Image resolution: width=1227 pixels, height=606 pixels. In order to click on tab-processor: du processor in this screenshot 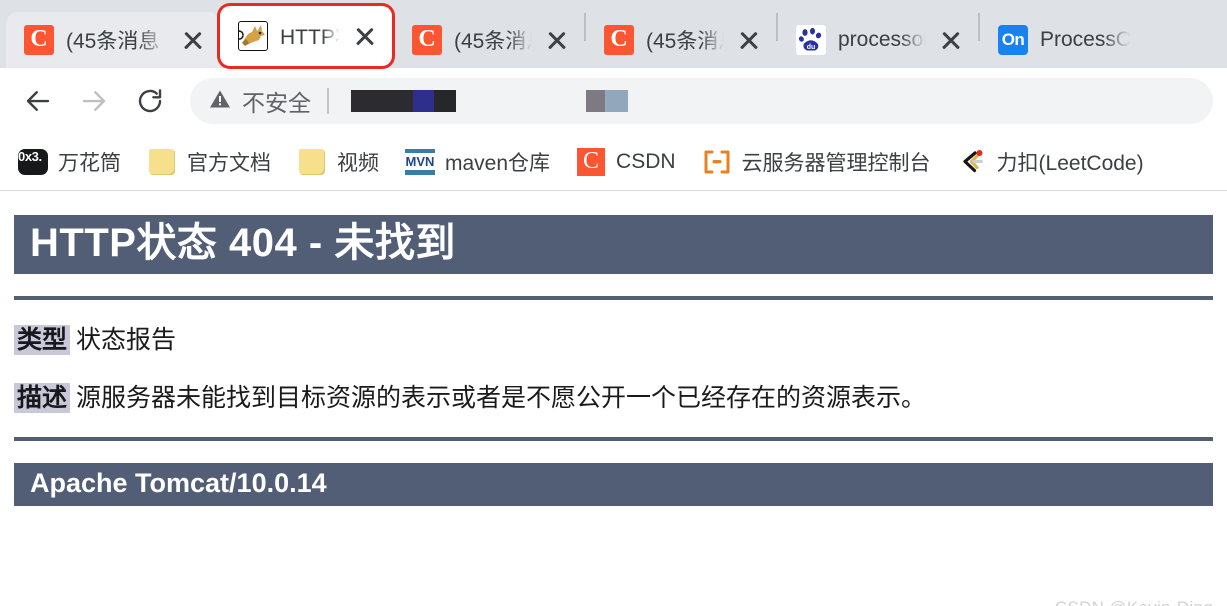, I will do `click(878, 40)`.